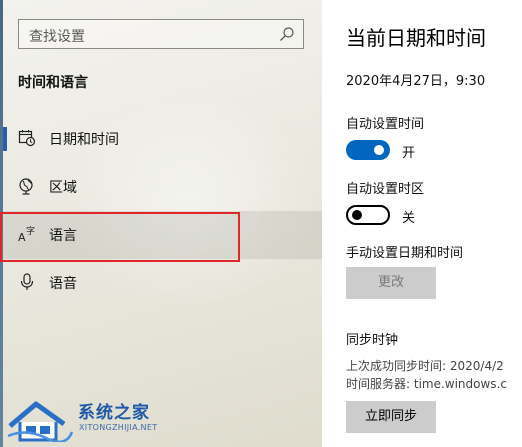 The height and width of the screenshot is (447, 522). What do you see at coordinates (161, 34) in the screenshot?
I see `search-input: 查找设置` at bounding box center [161, 34].